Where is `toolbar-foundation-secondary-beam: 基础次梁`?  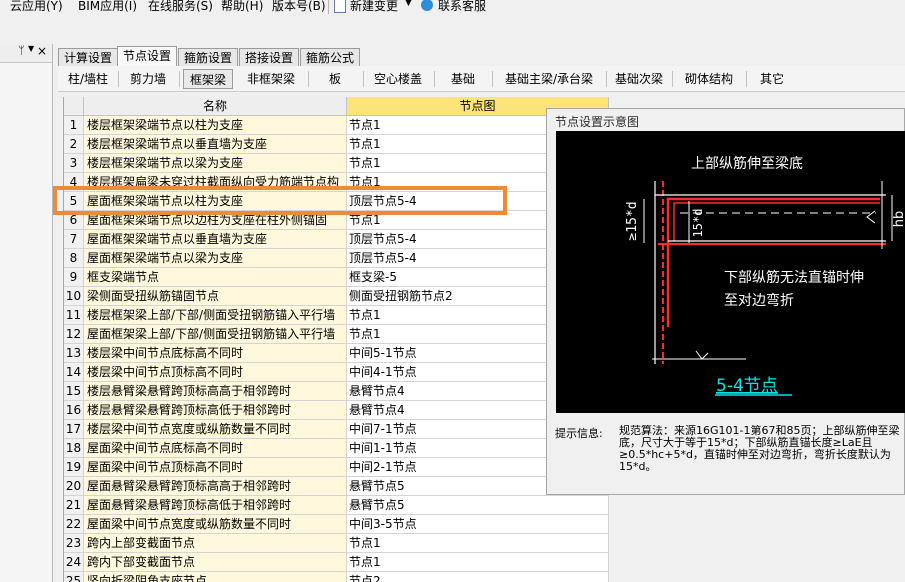
toolbar-foundation-secondary-beam: 基础次梁 is located at coordinates (639, 79).